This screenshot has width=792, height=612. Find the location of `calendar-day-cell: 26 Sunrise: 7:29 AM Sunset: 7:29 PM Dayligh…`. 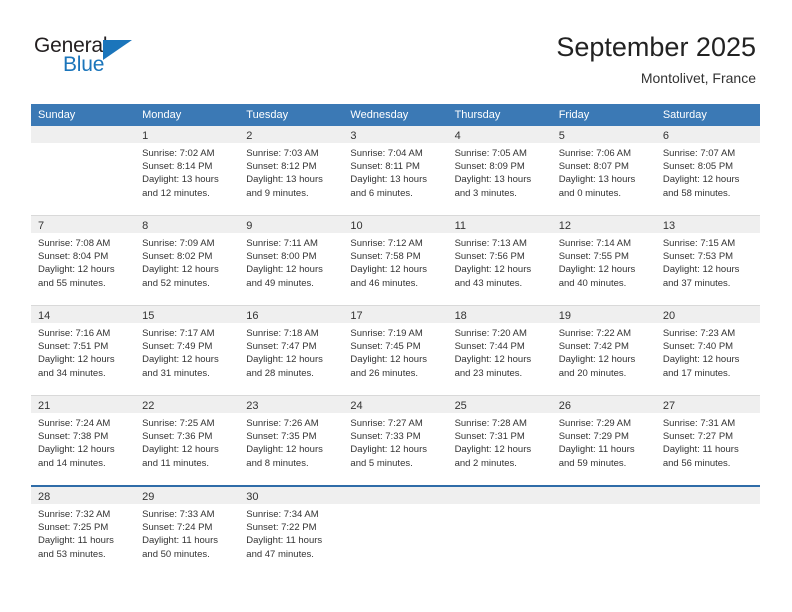

calendar-day-cell: 26 Sunrise: 7:29 AM Sunset: 7:29 PM Dayligh… is located at coordinates (603, 440).